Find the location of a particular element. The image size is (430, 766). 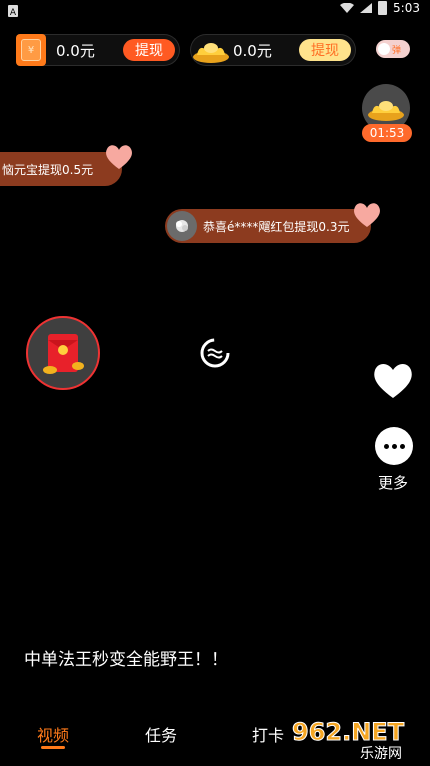

status-bar: A 5:03 is located at coordinates (215, 9).